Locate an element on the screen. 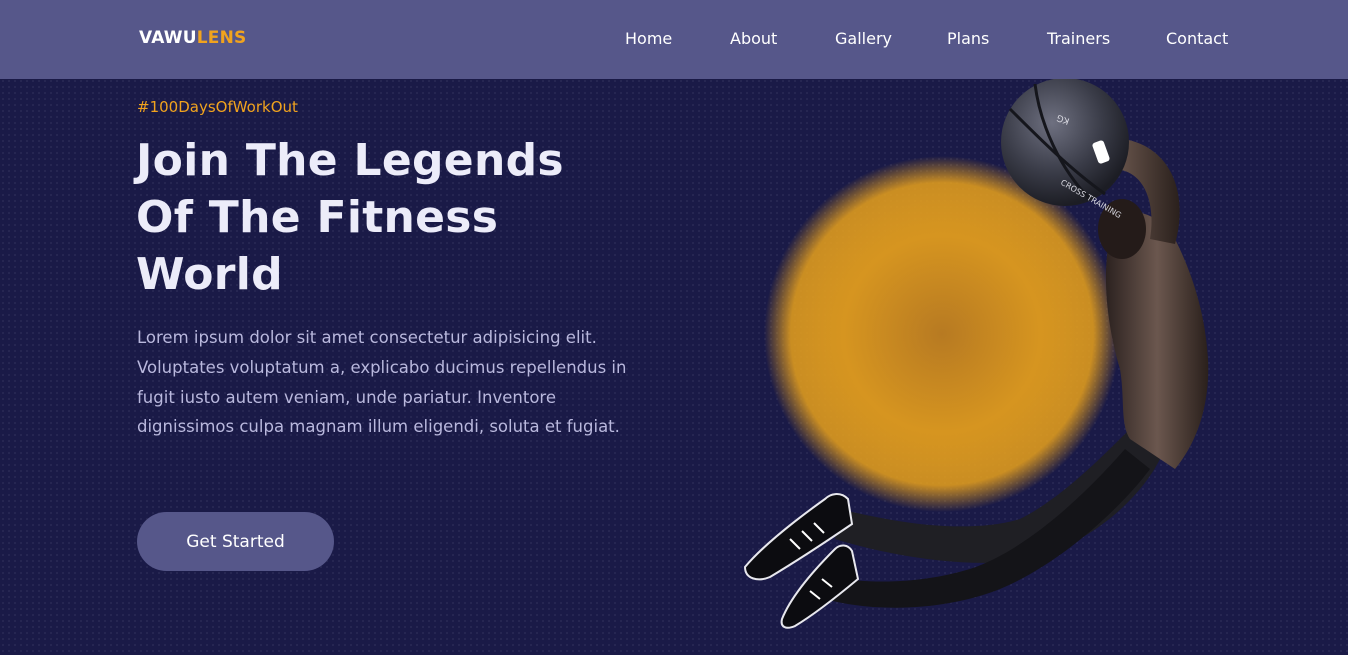  headline-line-1: Join The Legends is located at coordinates (350, 160).